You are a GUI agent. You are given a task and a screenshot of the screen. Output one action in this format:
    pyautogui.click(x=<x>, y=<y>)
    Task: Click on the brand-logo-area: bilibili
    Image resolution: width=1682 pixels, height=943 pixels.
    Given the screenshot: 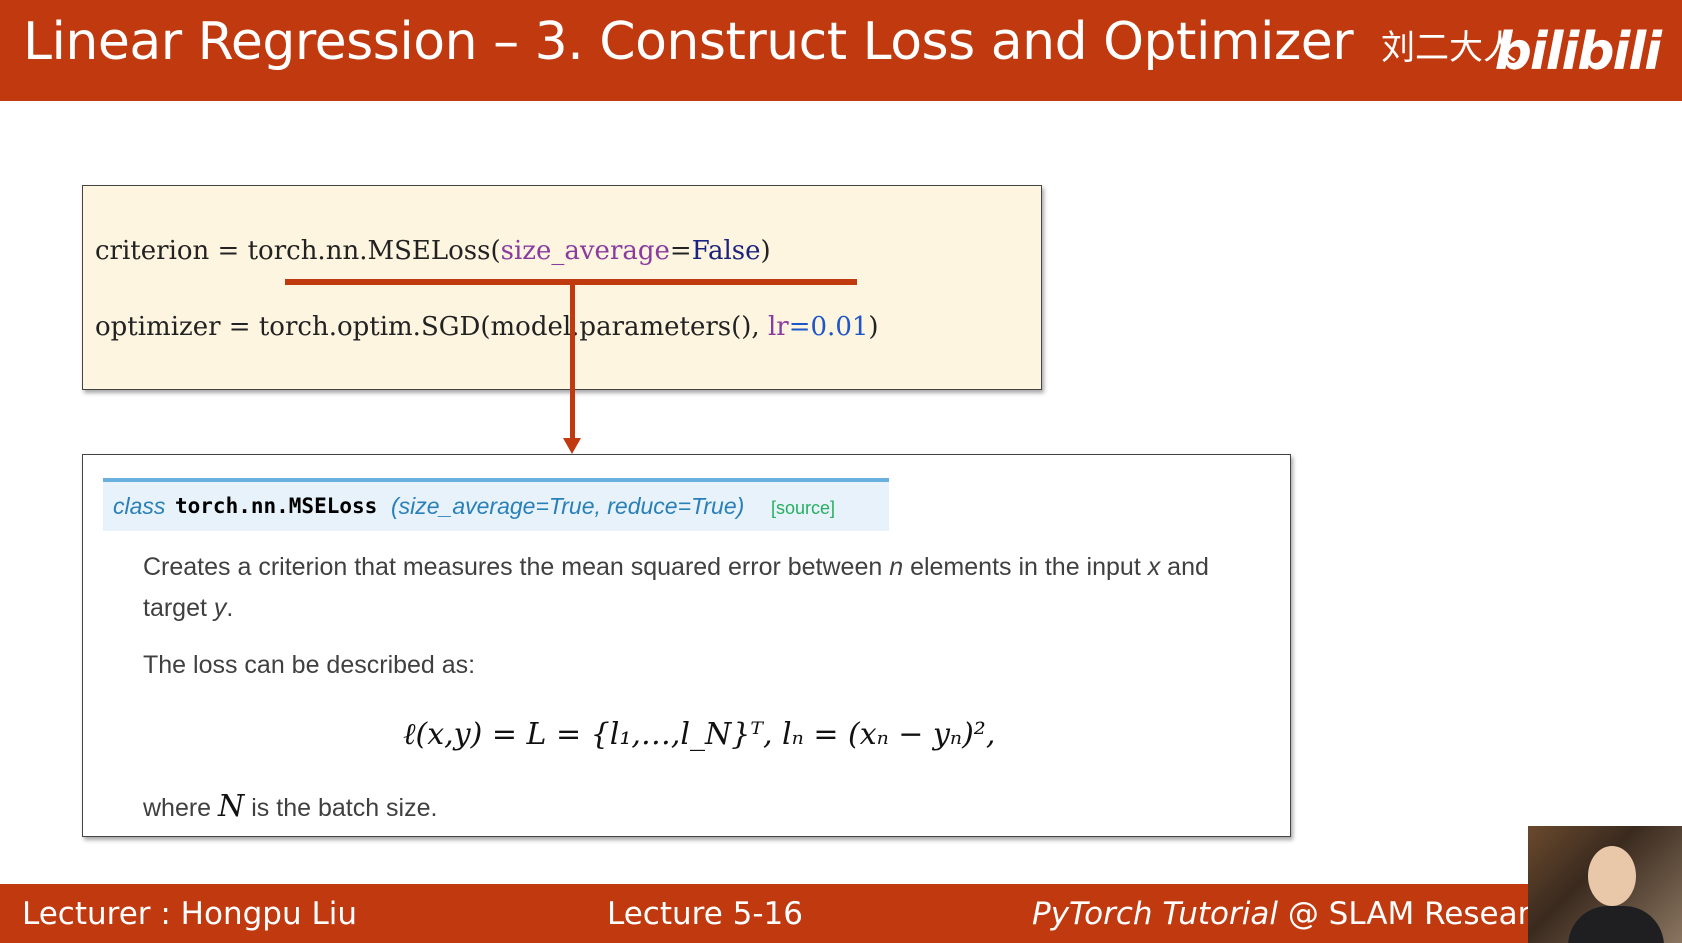 What is the action you would take?
    pyautogui.click(x=1578, y=52)
    